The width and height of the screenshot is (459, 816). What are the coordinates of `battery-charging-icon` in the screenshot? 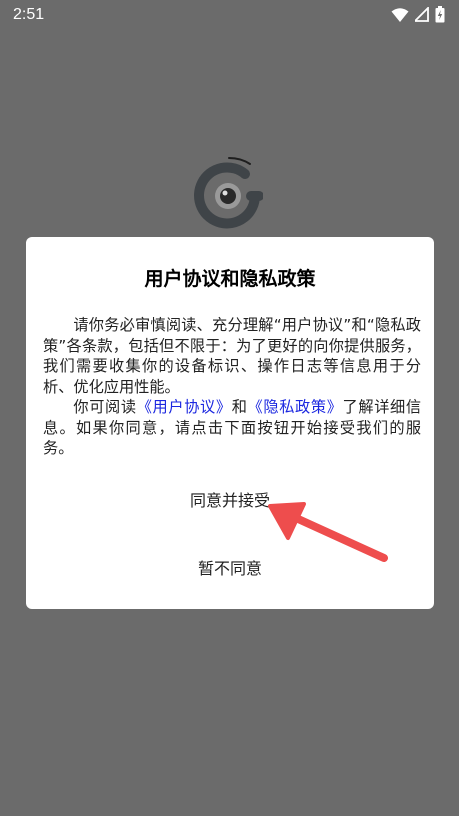 It's located at (440, 14).